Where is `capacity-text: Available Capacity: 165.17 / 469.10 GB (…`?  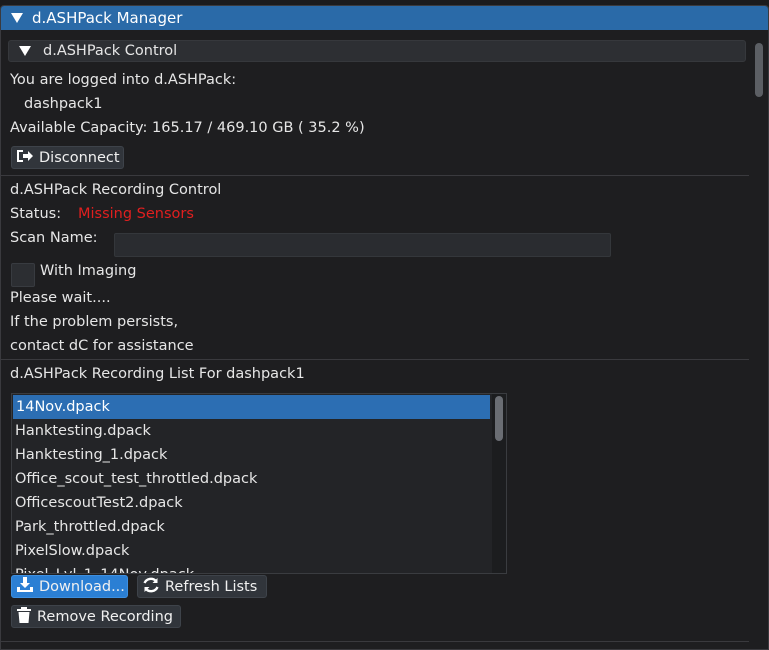
capacity-text: Available Capacity: 165.17 / 469.10 GB (… is located at coordinates (187, 128).